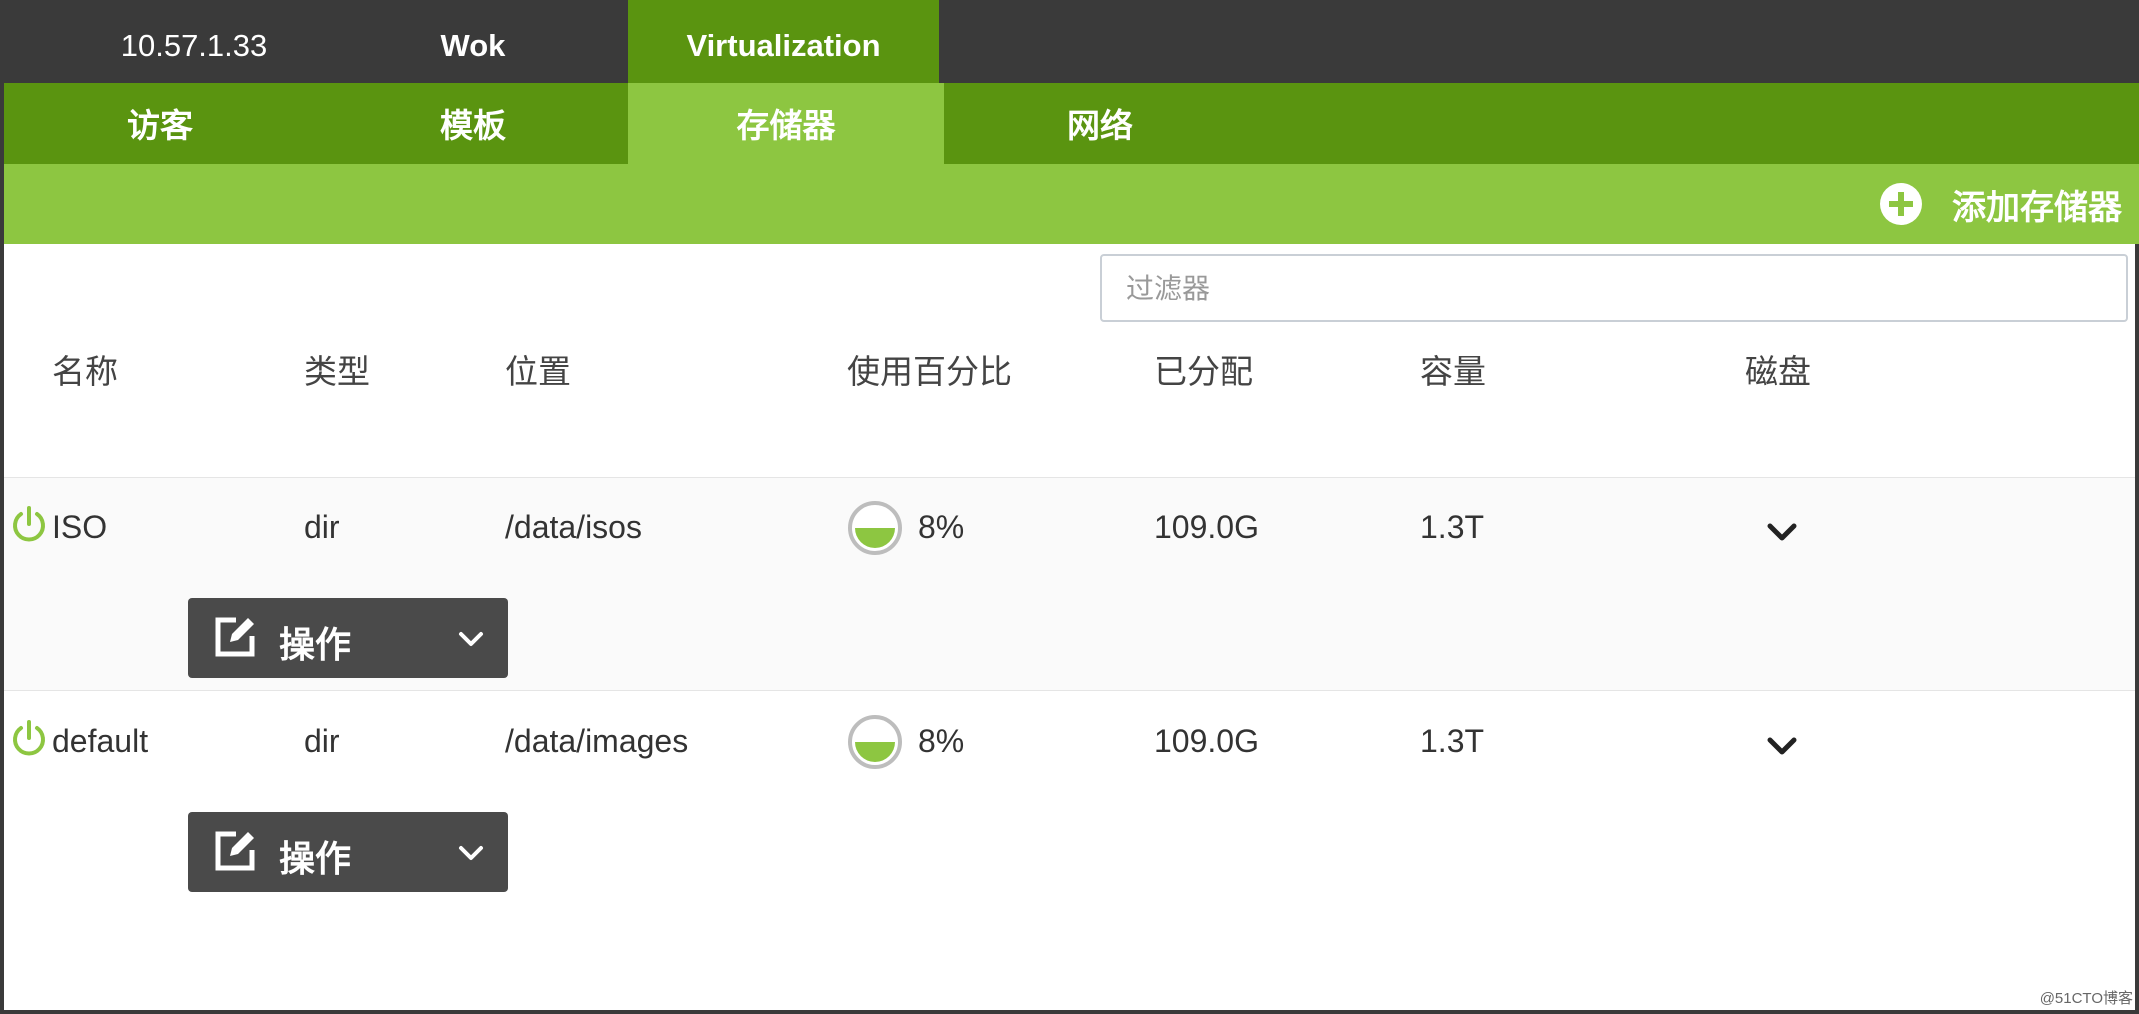  I want to click on header-capacity: 容量, so click(1453, 371).